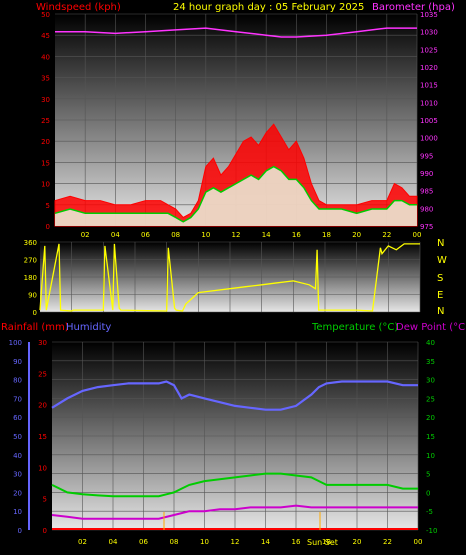  Describe the element at coordinates (42, 374) in the screenshot. I see `rainfall-tick-label: 25` at that location.